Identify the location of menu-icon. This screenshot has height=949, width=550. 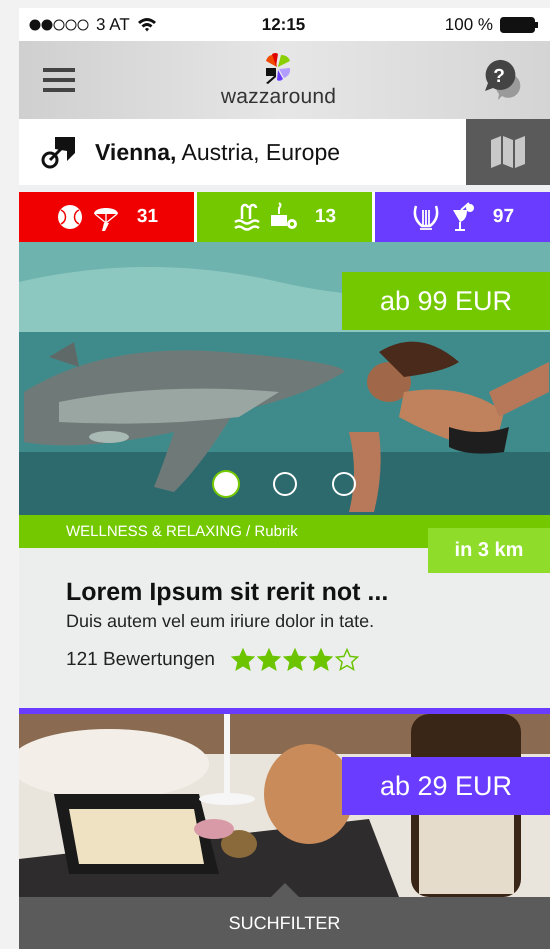
(59, 80).